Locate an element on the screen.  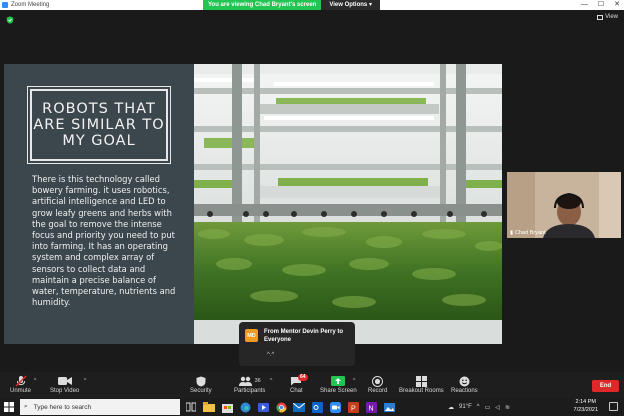
close-icon: ✕ is located at coordinates (617, 5).